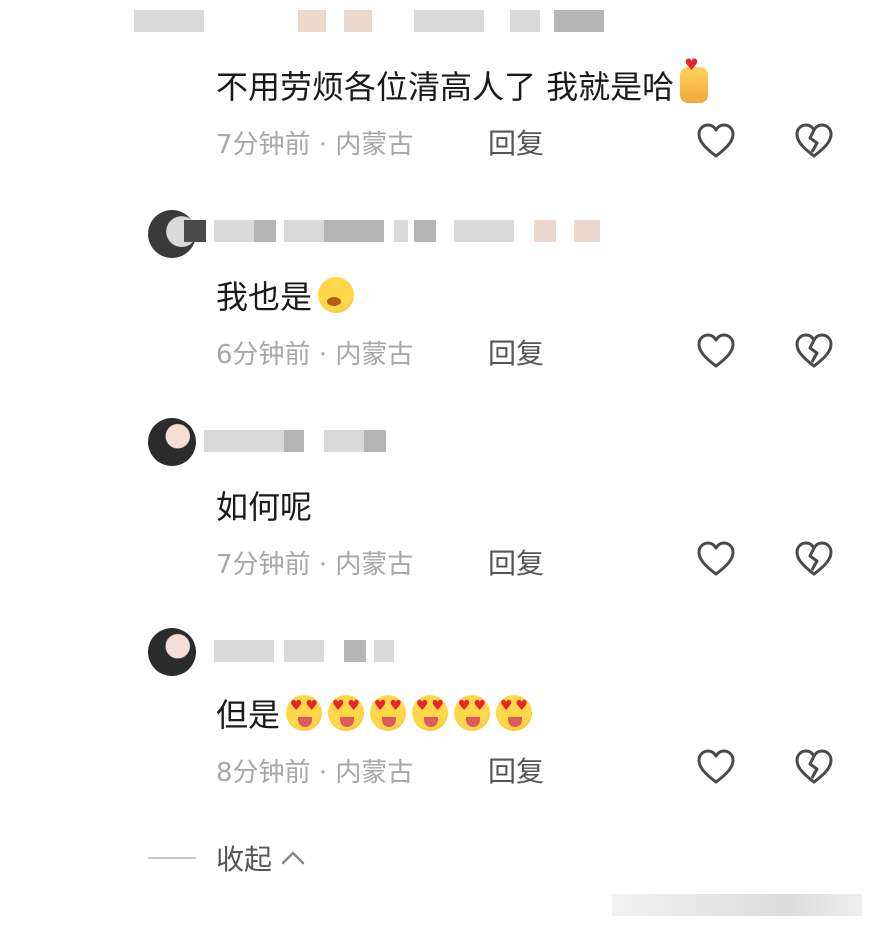 This screenshot has height=930, width=880. I want to click on comment-text: 但是, so click(374, 713).